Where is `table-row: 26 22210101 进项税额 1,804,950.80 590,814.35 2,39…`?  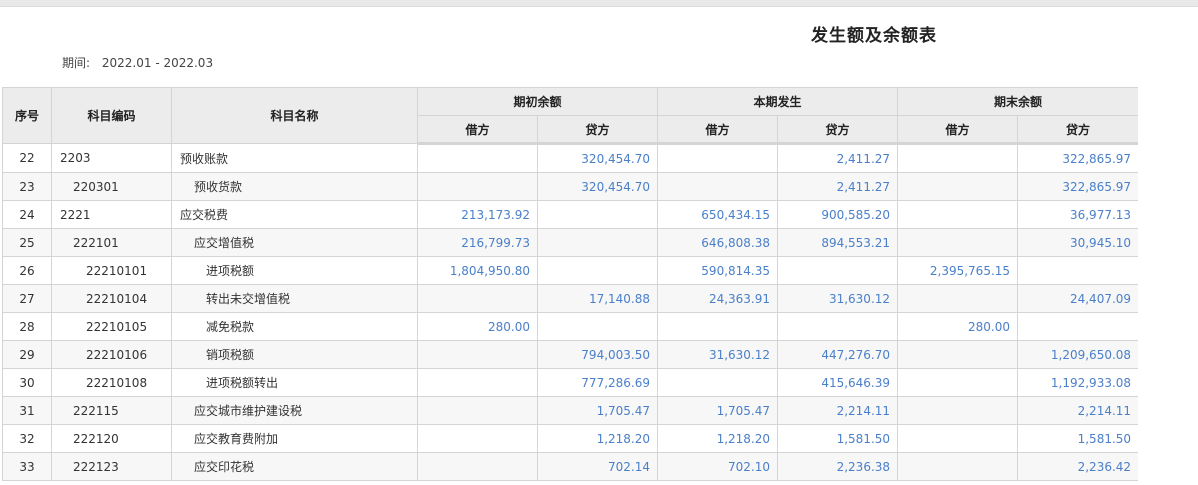
table-row: 26 22210101 进项税额 1,804,950.80 590,814.35 2,39… is located at coordinates (570, 270).